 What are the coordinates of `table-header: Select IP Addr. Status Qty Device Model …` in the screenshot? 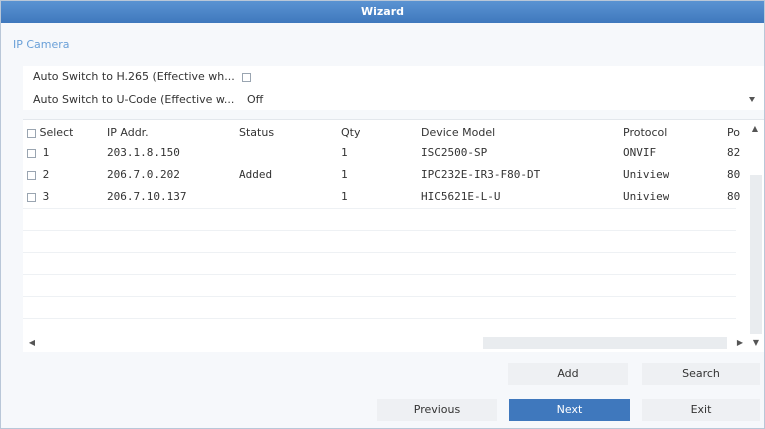 It's located at (393, 132).